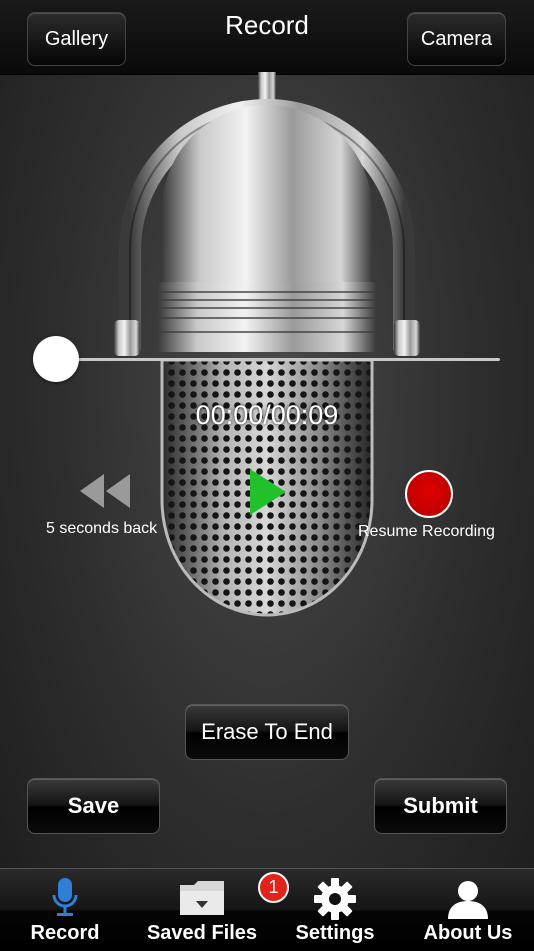 The image size is (534, 951). What do you see at coordinates (202, 933) in the screenshot?
I see `tab-saved-files-label: Saved Files` at bounding box center [202, 933].